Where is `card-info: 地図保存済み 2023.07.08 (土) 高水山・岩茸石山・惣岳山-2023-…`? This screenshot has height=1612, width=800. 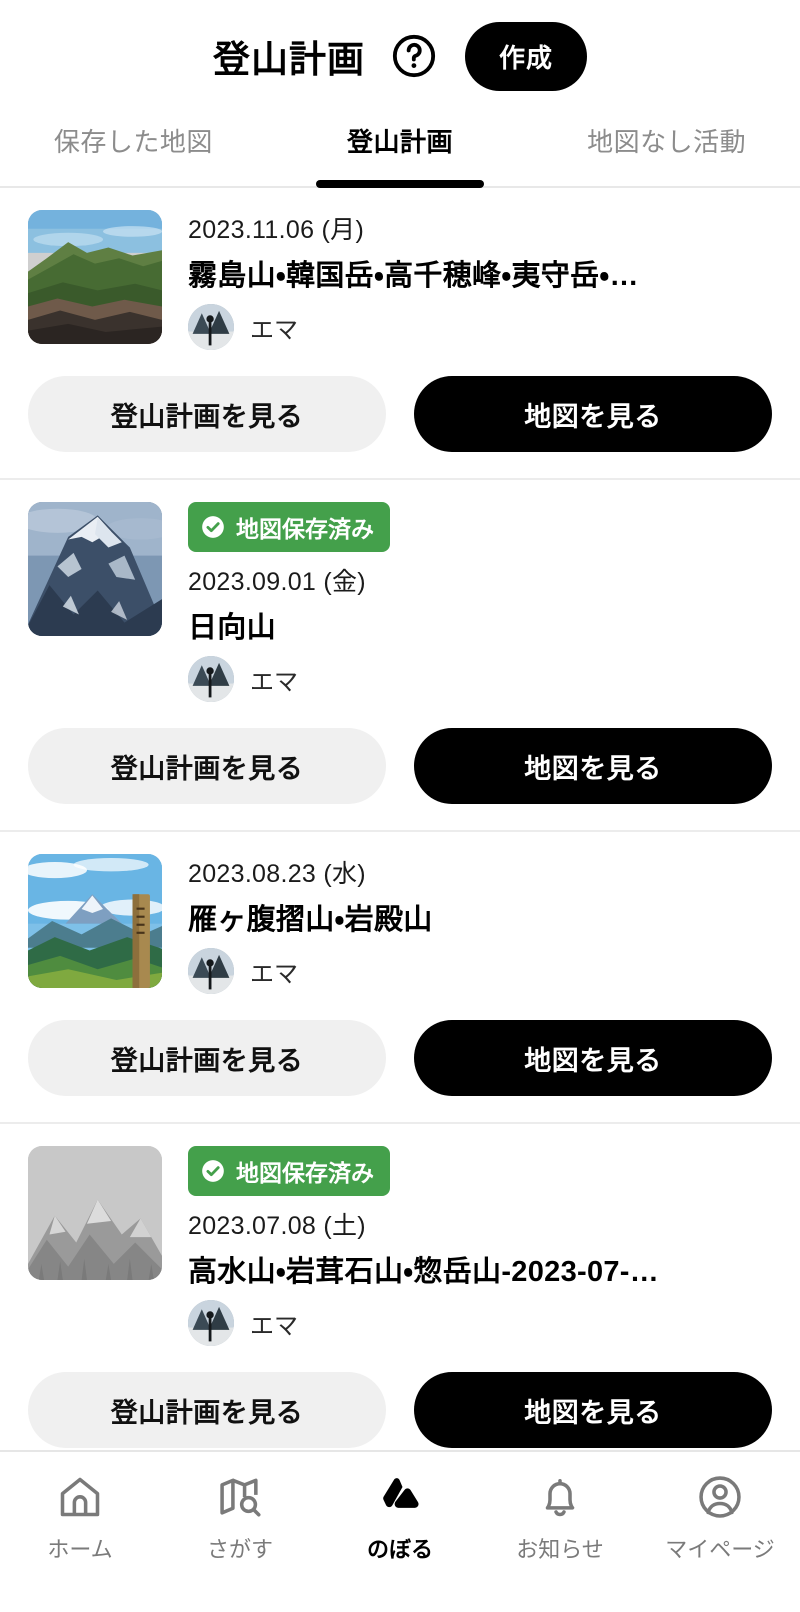
card-info: 地図保存済み 2023.07.08 (土) 高水山・岩茸石山・惣岳山-2023-… is located at coordinates (467, 1246).